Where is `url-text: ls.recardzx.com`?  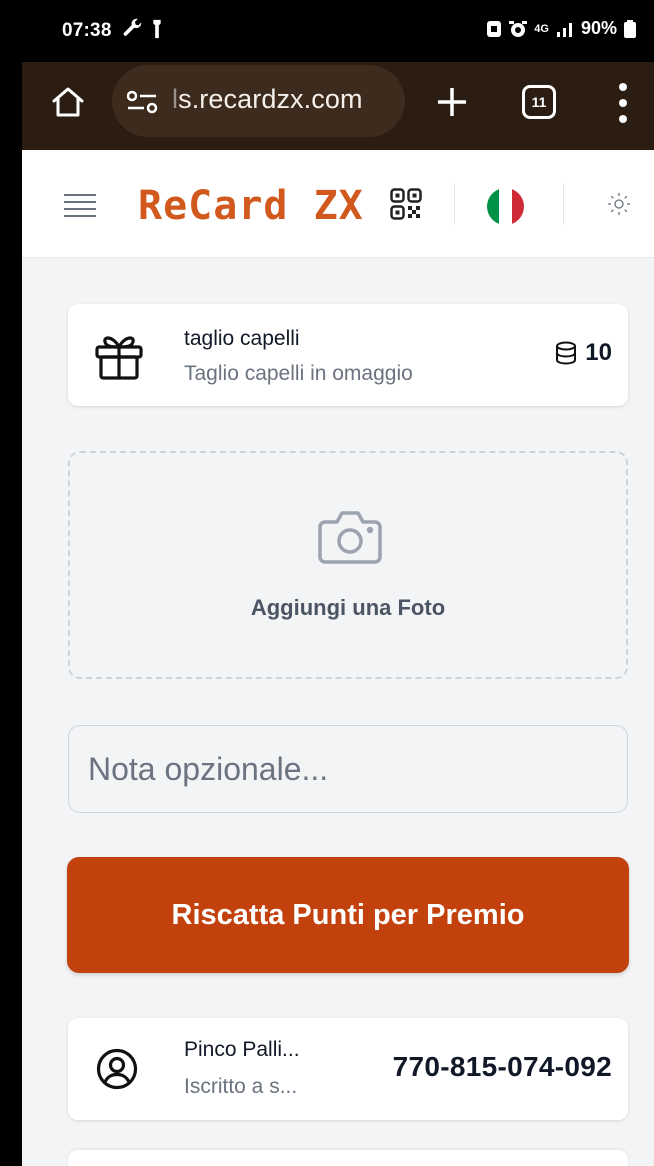 url-text: ls.recardzx.com is located at coordinates (267, 99).